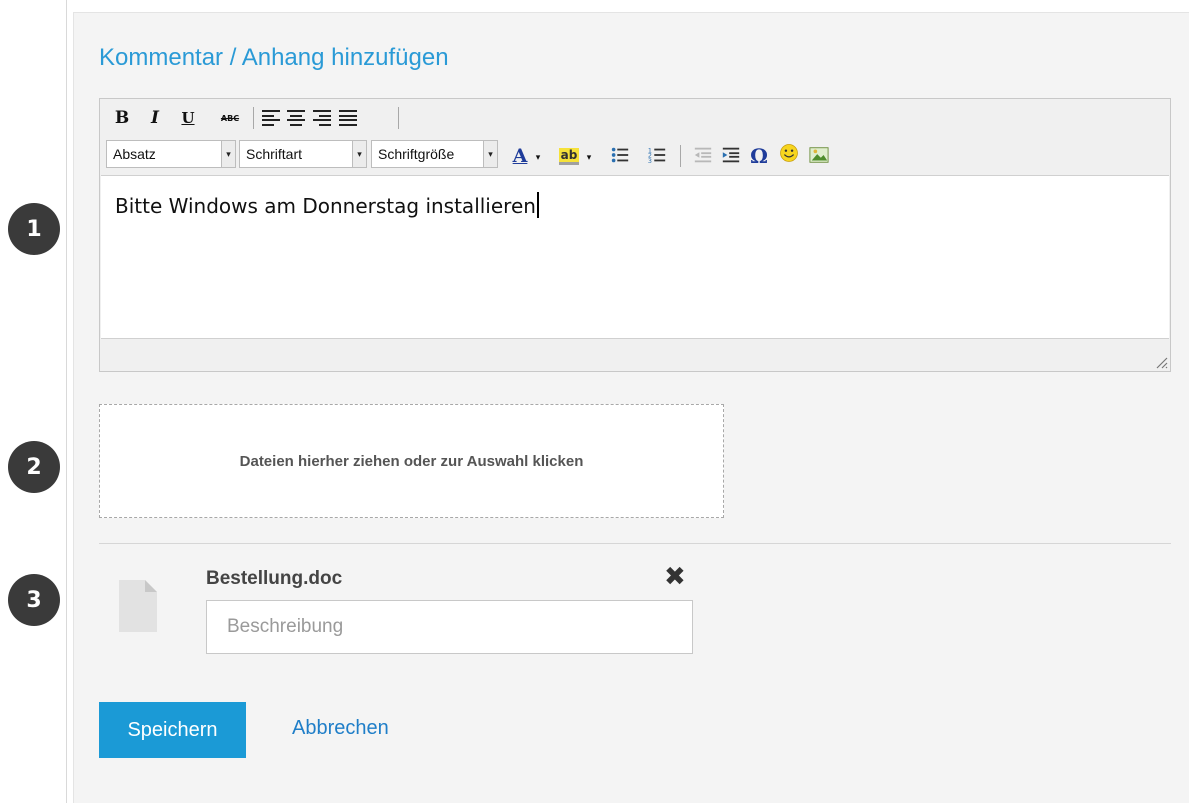 This screenshot has height=803, width=1189. I want to click on form-title: Kommentar / Anhang hinzufügen, so click(274, 57).